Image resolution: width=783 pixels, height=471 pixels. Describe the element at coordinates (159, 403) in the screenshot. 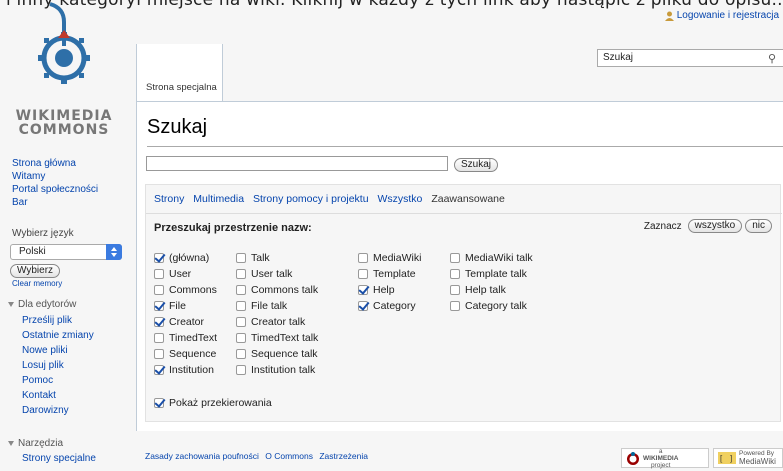

I see `show-redirects-checkbox` at that location.